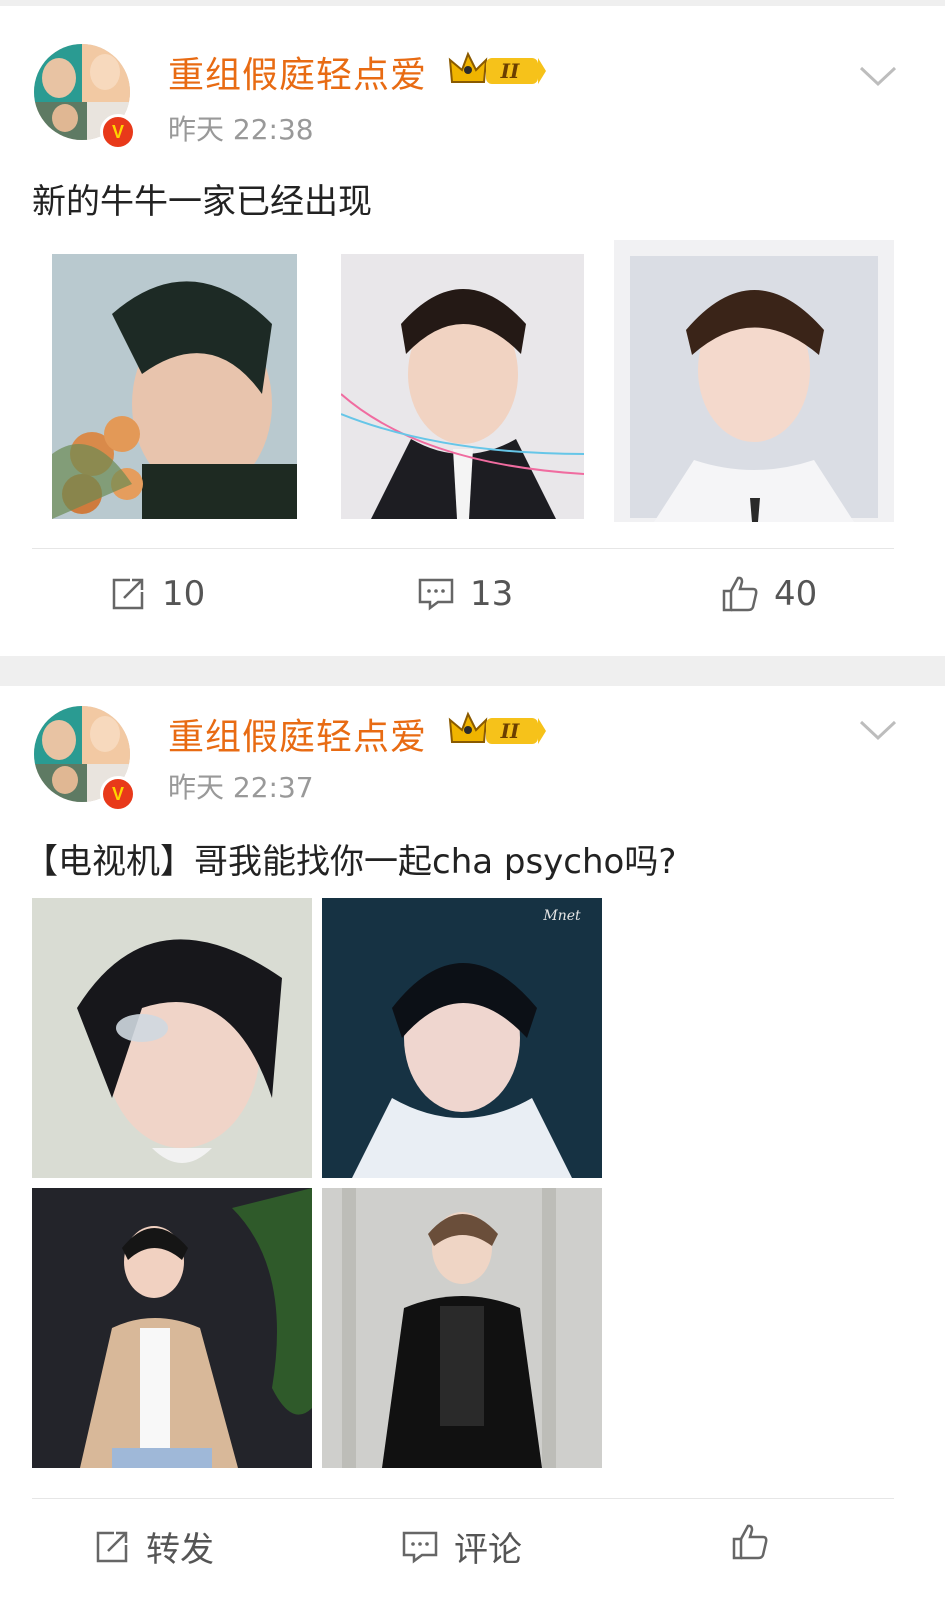 This screenshot has height=1616, width=945. I want to click on like-count: 40, so click(796, 594).